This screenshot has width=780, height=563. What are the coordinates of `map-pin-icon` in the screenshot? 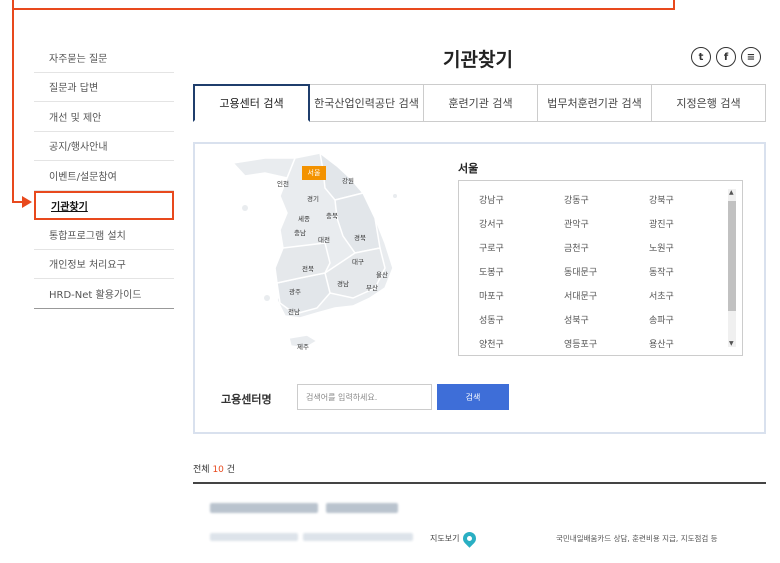 It's located at (470, 538).